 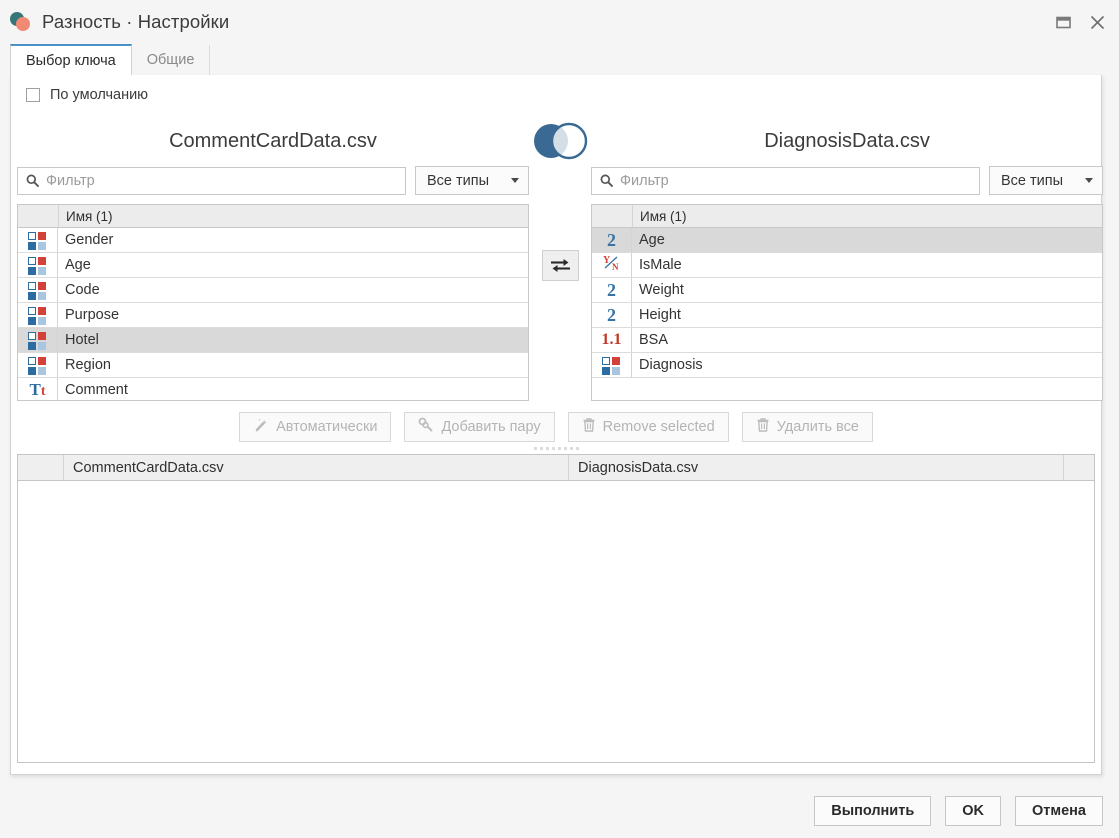 I want to click on magic-wand-icon, so click(x=261, y=427).